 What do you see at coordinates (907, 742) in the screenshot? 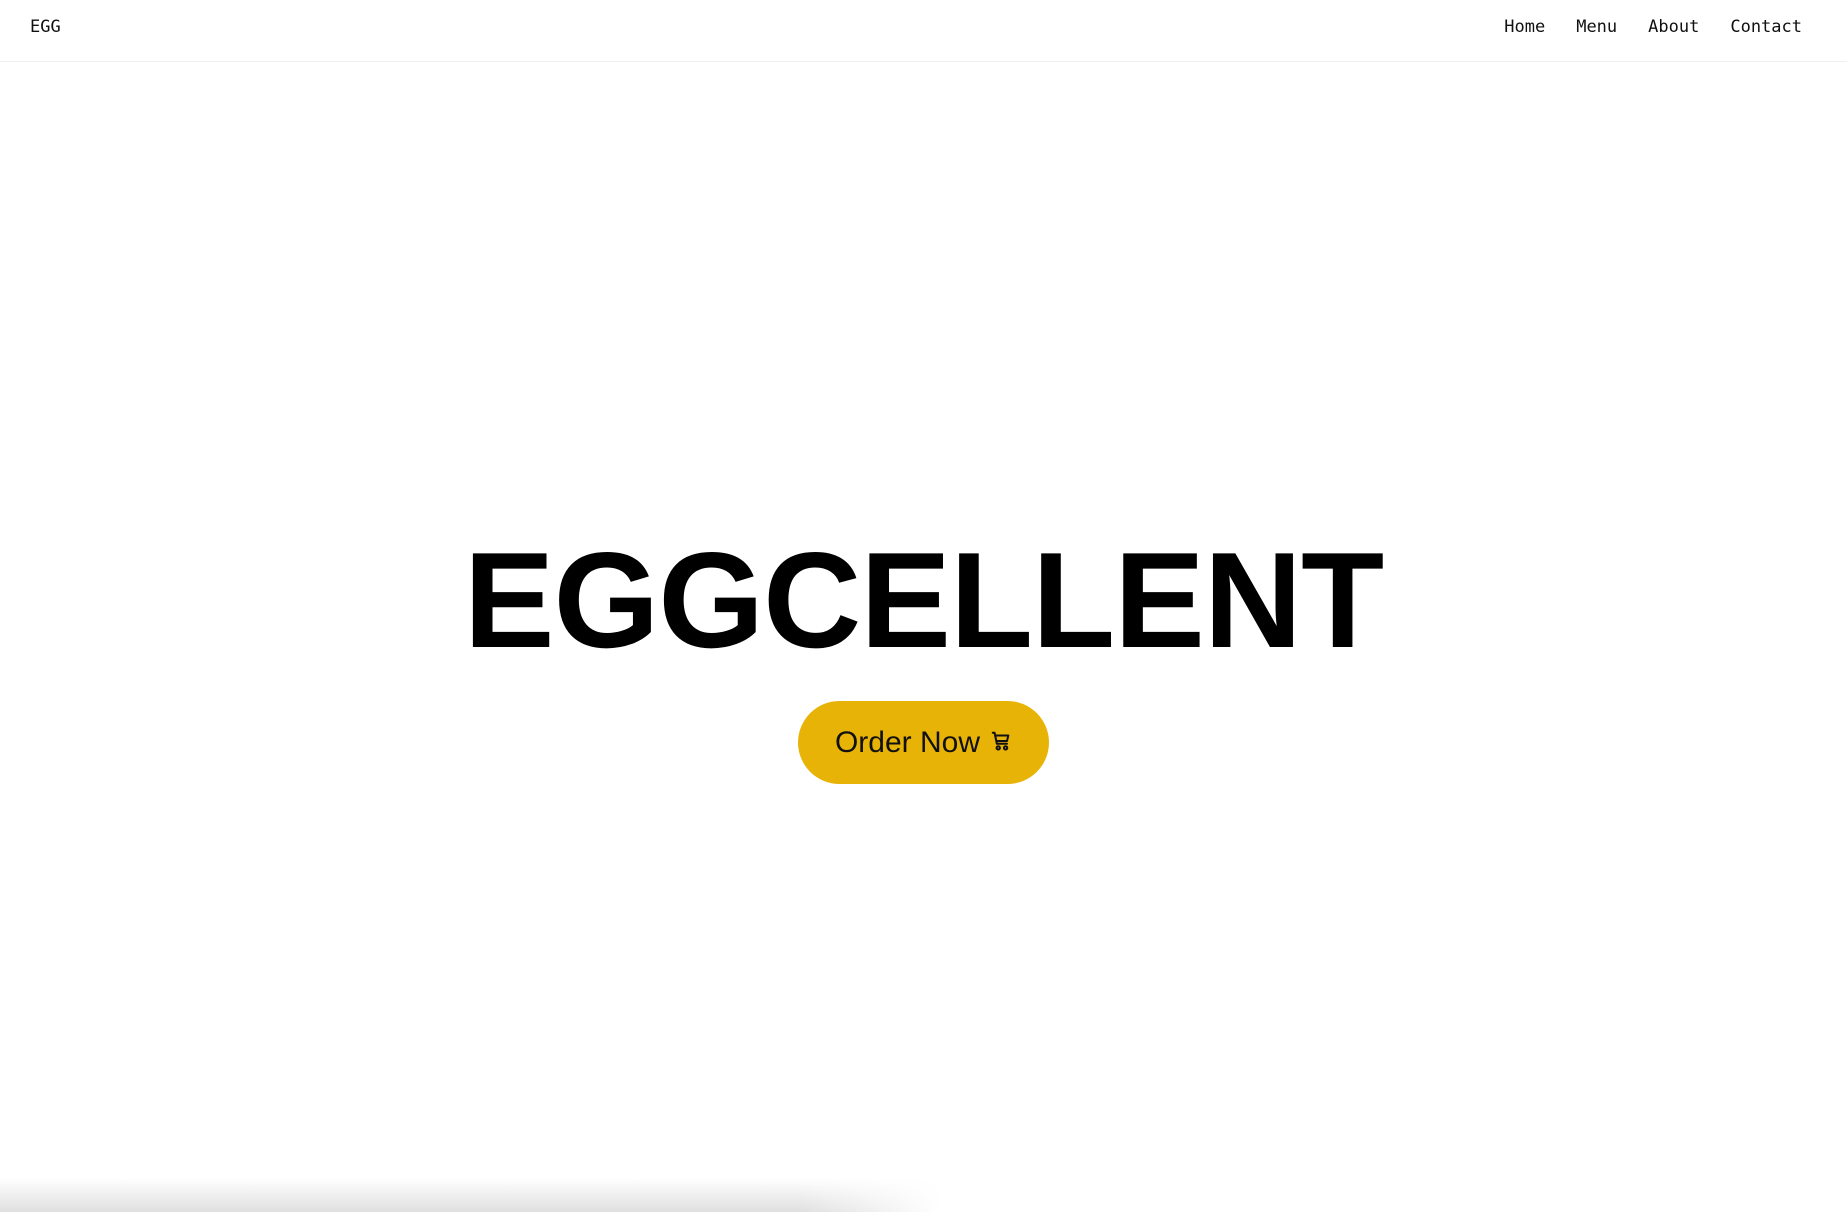
I see `order-now-label: Order Now` at bounding box center [907, 742].